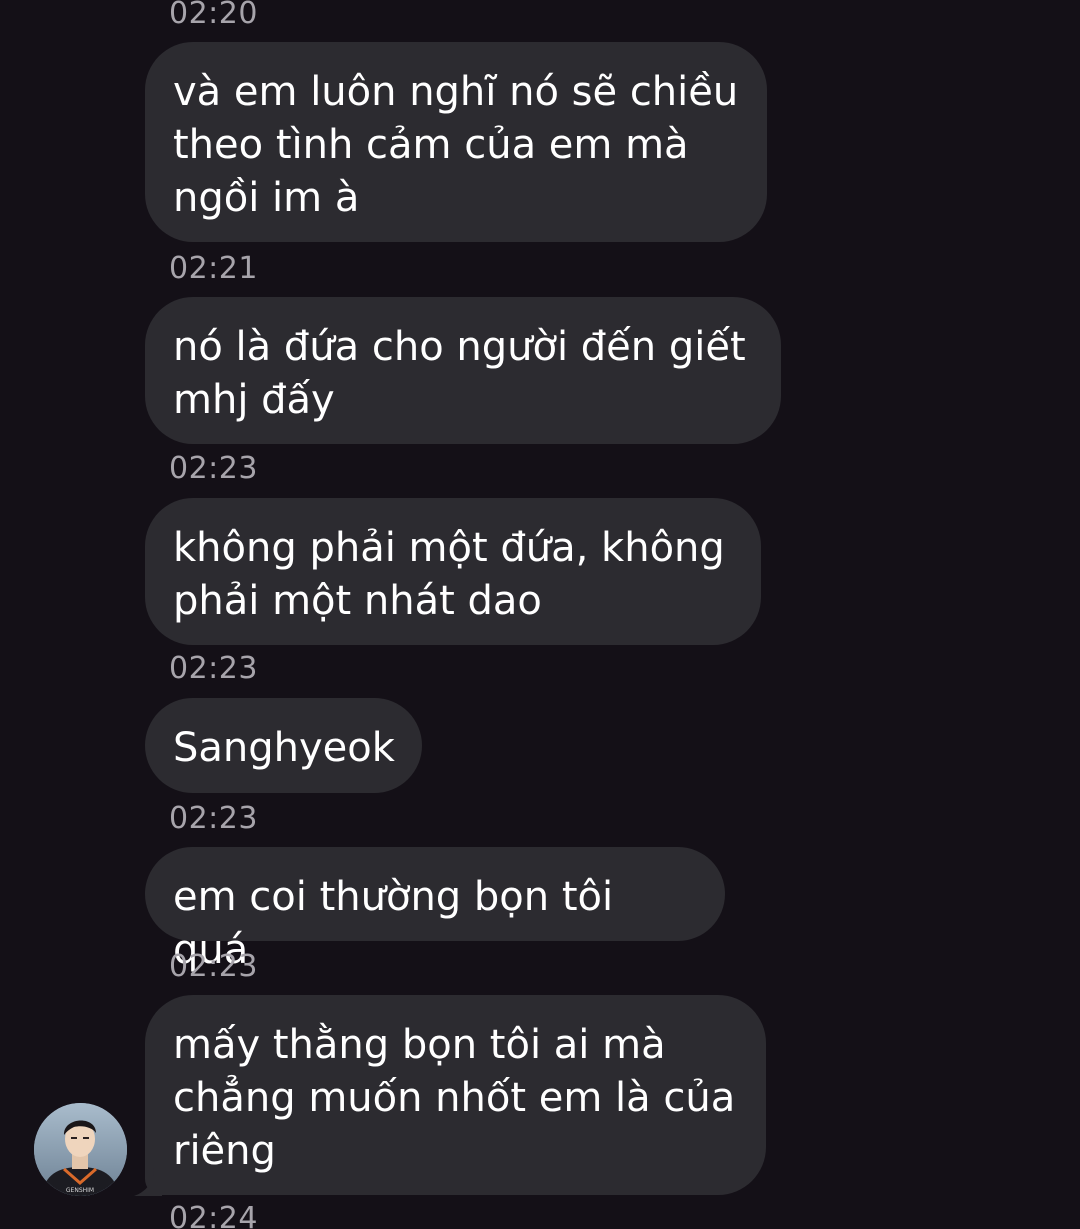 The height and width of the screenshot is (1229, 1080). What do you see at coordinates (213, 268) in the screenshot?
I see `message-timestamp: 02:21` at bounding box center [213, 268].